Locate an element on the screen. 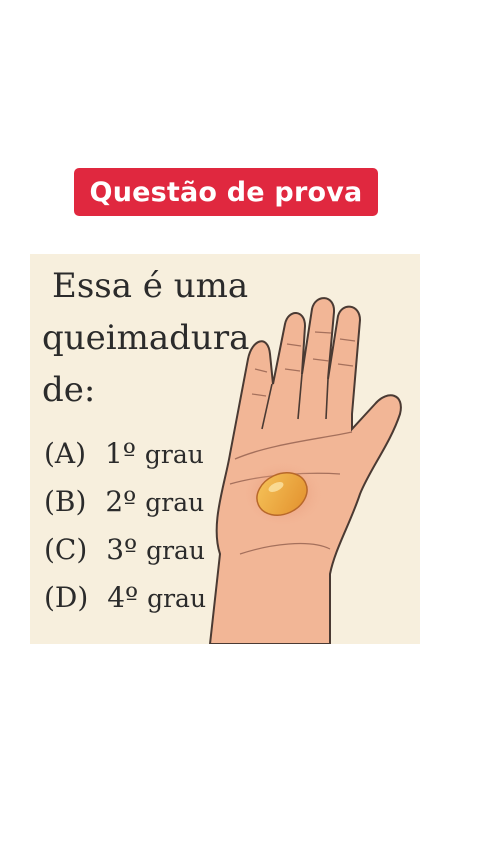  option-letter: (B) is located at coordinates (65, 501).